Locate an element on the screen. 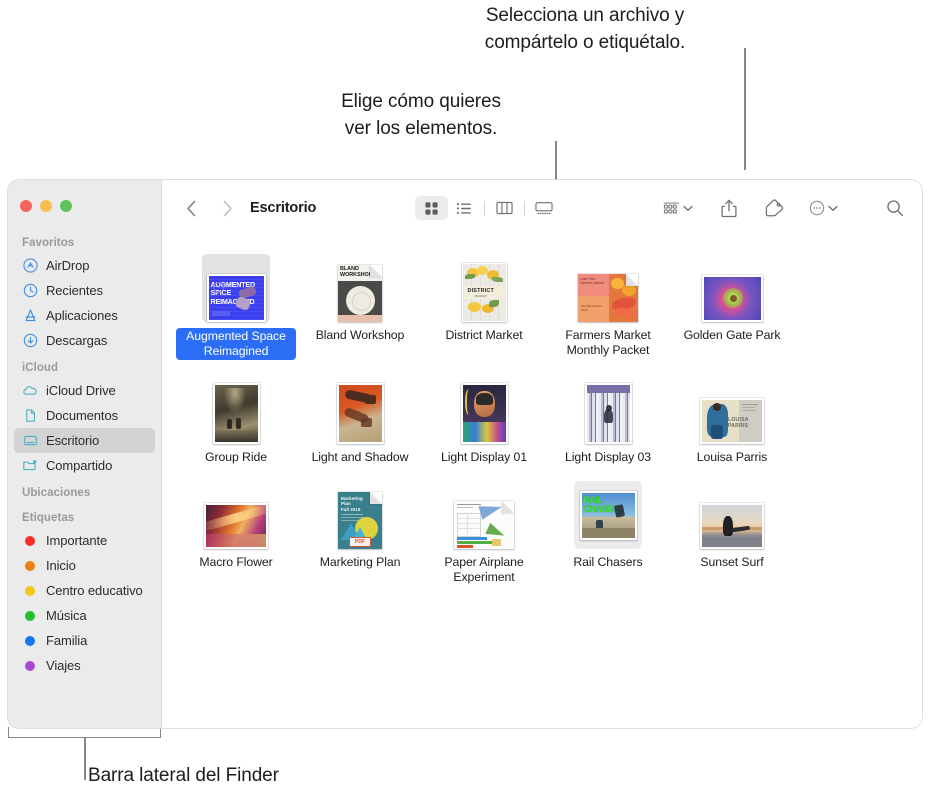  file-item: LOUISA PARRIS Louisa Parris is located at coordinates (732, 416).